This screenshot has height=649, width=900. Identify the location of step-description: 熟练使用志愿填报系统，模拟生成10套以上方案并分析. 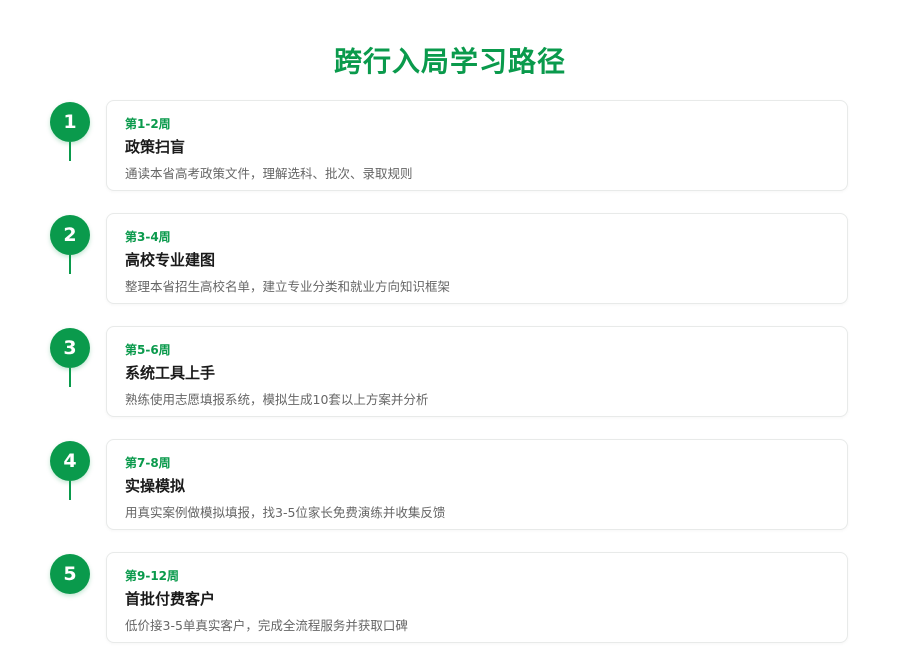
(277, 399).